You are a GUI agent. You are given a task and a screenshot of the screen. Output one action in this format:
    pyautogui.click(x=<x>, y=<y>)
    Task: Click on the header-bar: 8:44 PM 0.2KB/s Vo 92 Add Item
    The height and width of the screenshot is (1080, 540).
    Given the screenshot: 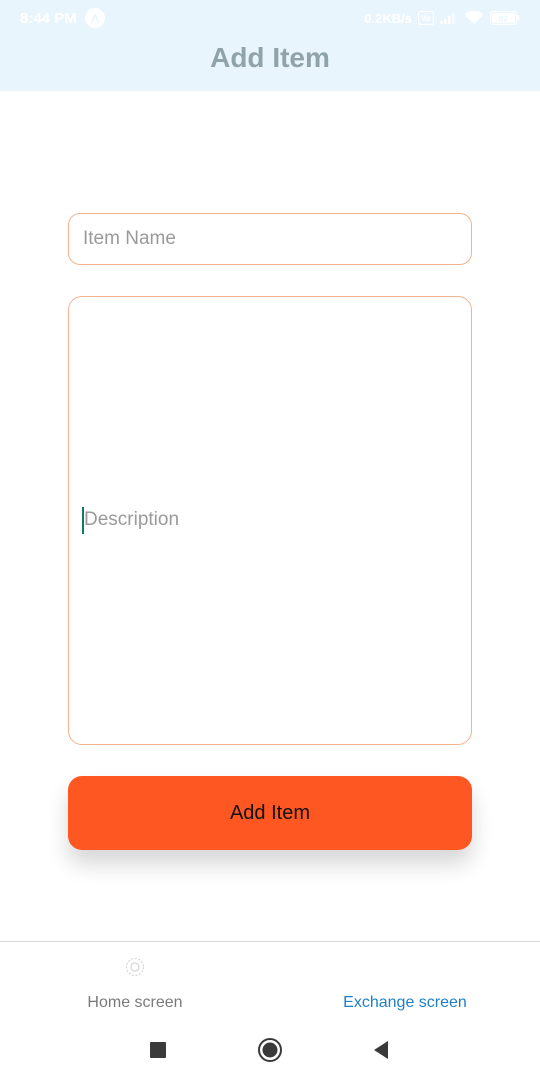 What is the action you would take?
    pyautogui.click(x=270, y=45)
    